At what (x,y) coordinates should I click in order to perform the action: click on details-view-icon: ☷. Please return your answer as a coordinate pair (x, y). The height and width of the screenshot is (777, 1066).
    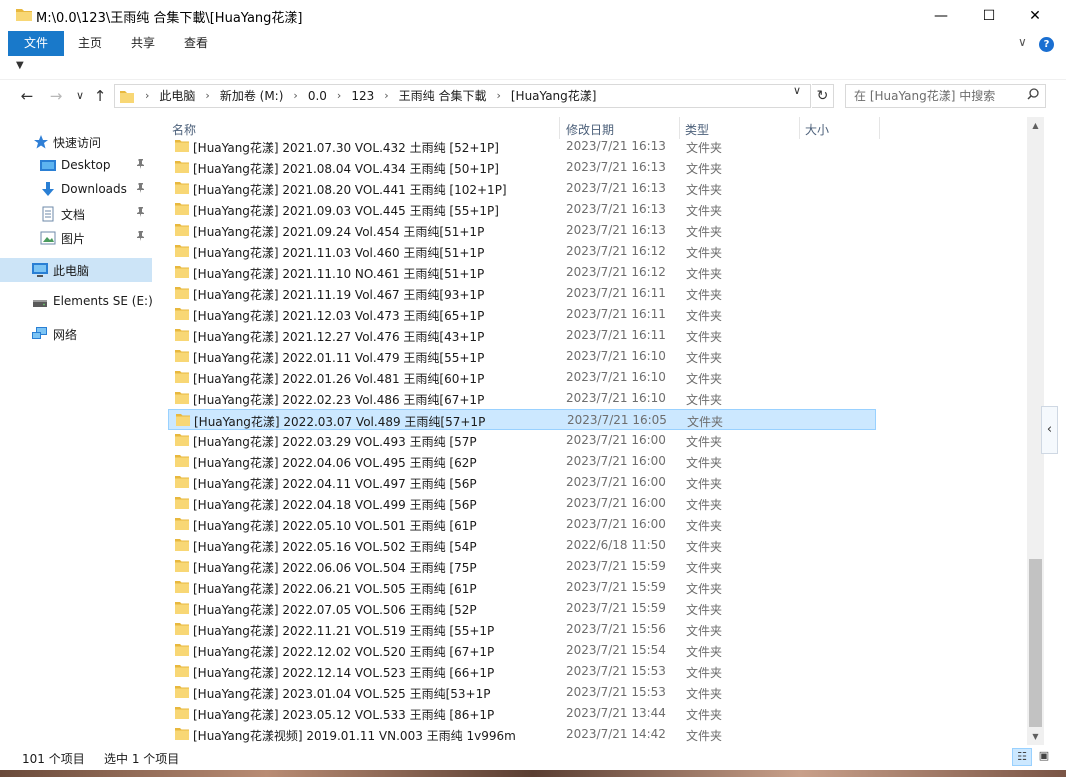
    Looking at the image, I should click on (1022, 757).